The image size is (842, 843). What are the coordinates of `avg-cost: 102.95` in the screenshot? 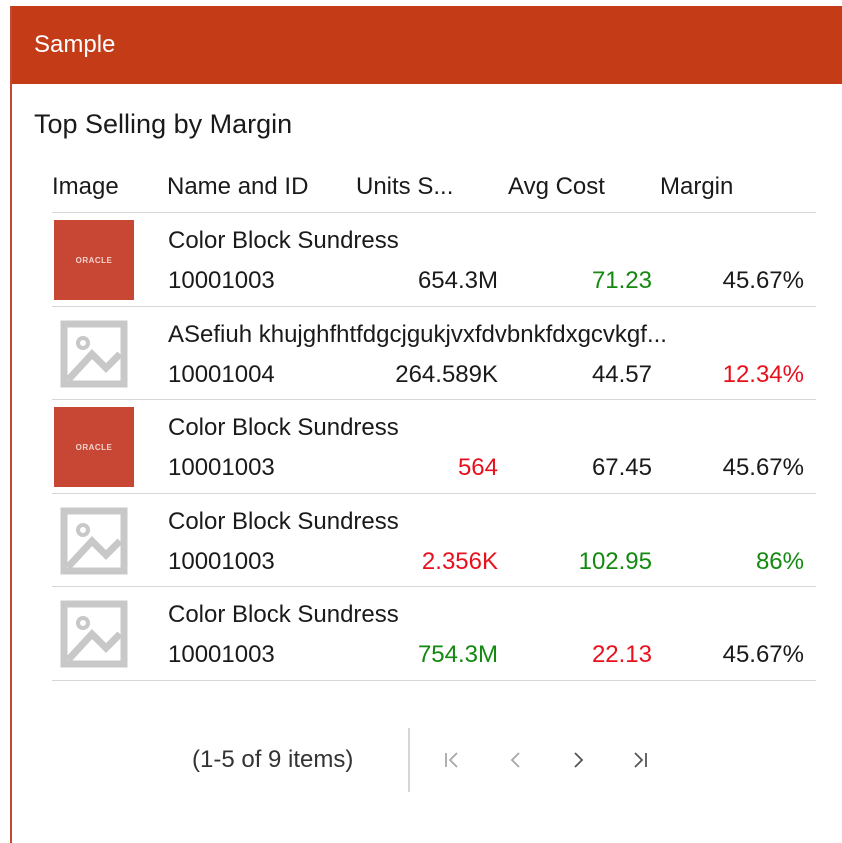 It's located at (615, 561).